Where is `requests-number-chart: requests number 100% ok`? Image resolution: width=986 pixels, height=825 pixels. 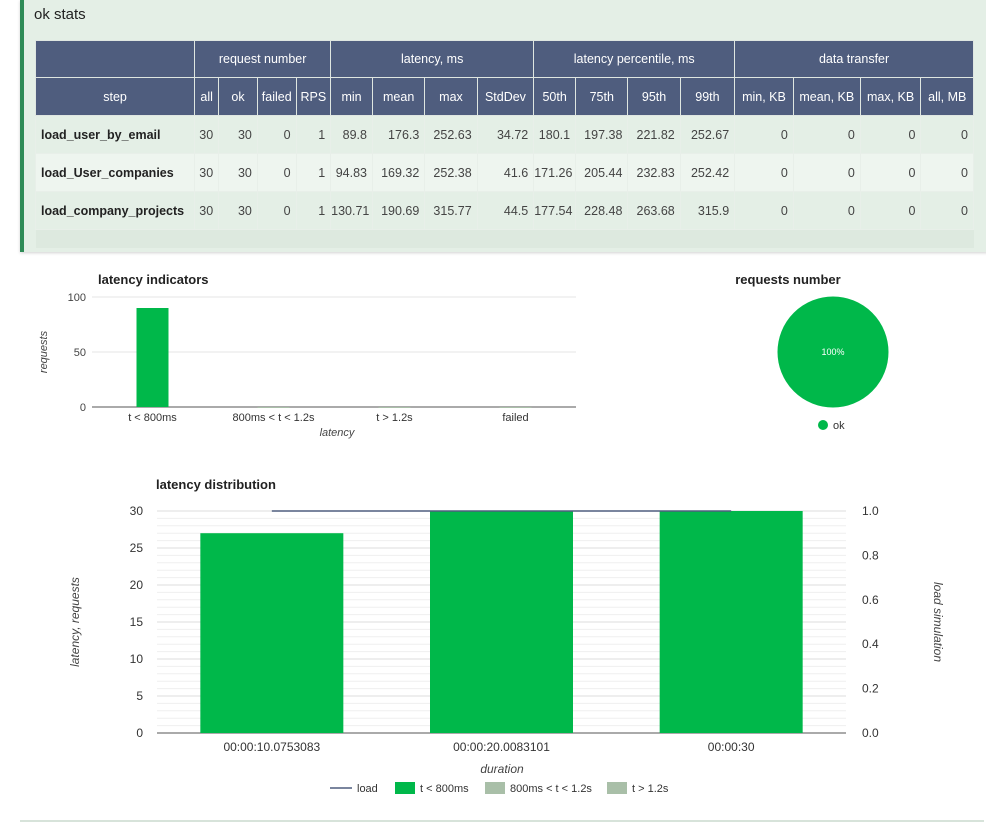 requests-number-chart: requests number 100% ok is located at coordinates (812, 352).